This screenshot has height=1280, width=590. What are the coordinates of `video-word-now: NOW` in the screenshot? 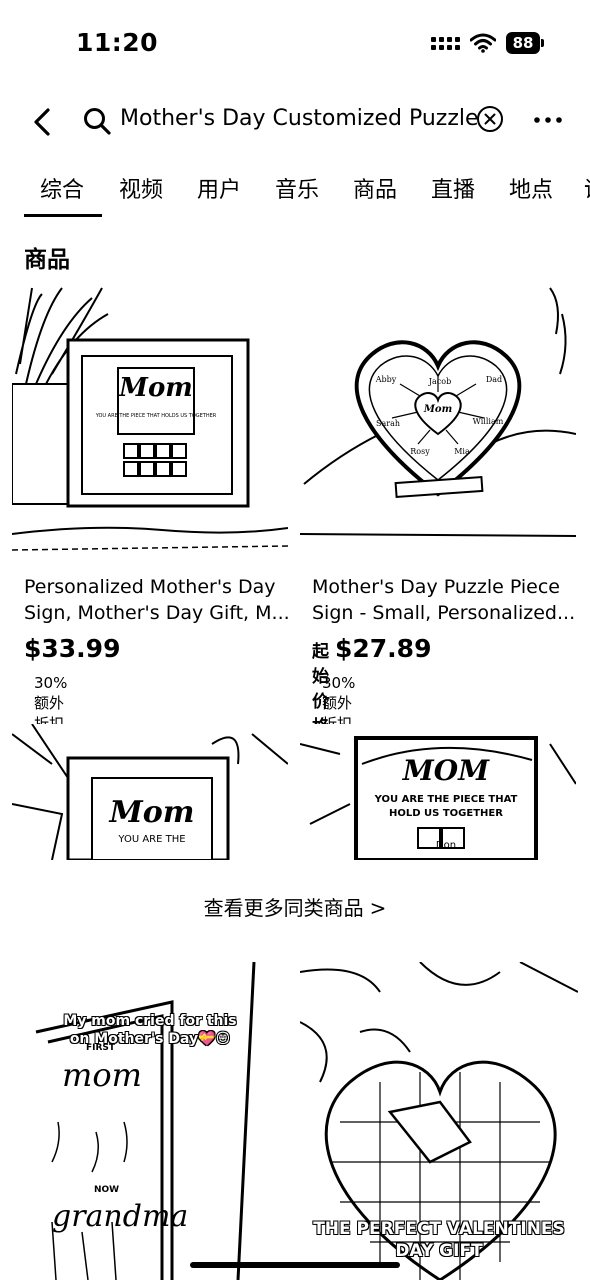 It's located at (106, 1190).